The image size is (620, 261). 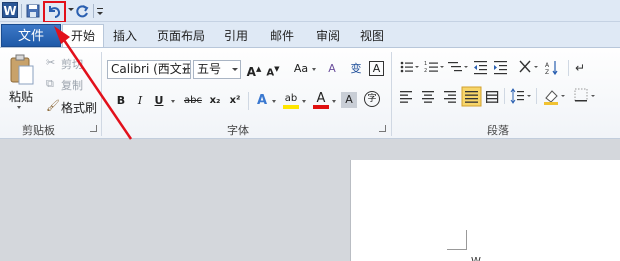 I want to click on tab-page-layout: 页面布局, so click(x=181, y=35).